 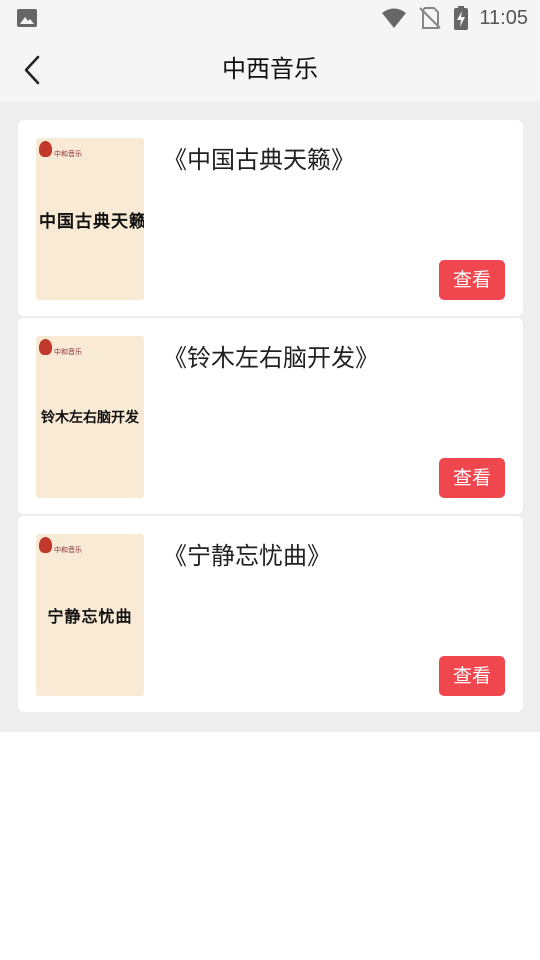 I want to click on battery-charging-icon, so click(x=461, y=18).